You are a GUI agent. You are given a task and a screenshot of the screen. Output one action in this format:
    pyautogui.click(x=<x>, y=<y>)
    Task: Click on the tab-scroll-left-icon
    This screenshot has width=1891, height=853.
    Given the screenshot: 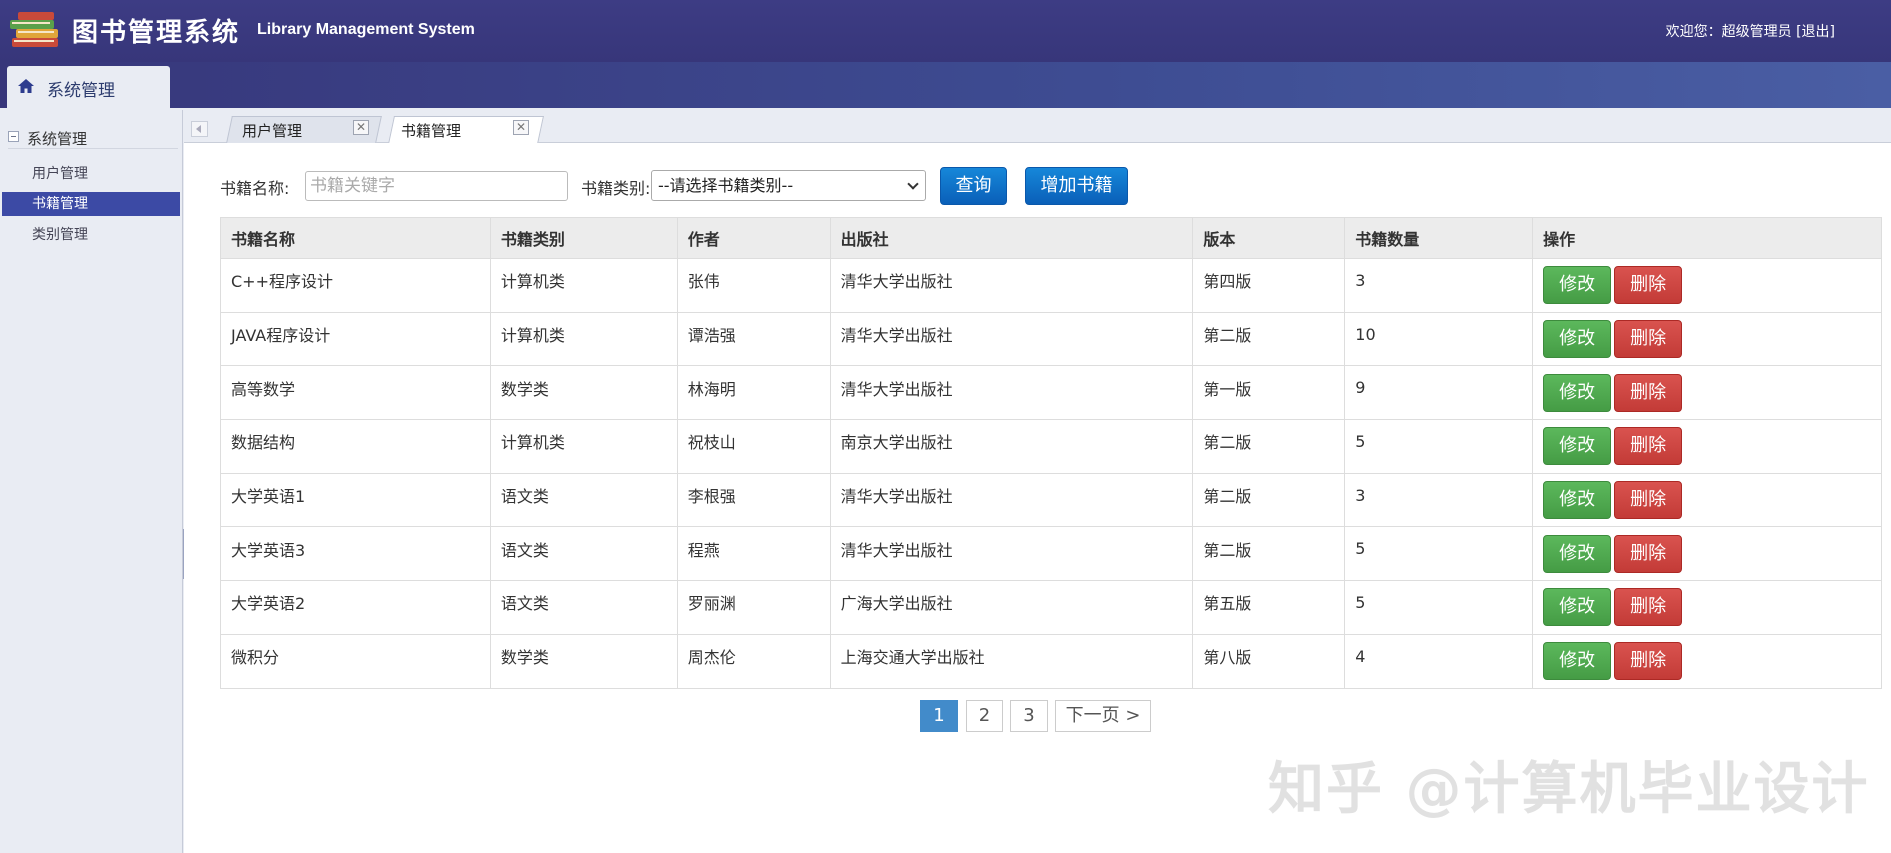 What is the action you would take?
    pyautogui.click(x=199, y=129)
    